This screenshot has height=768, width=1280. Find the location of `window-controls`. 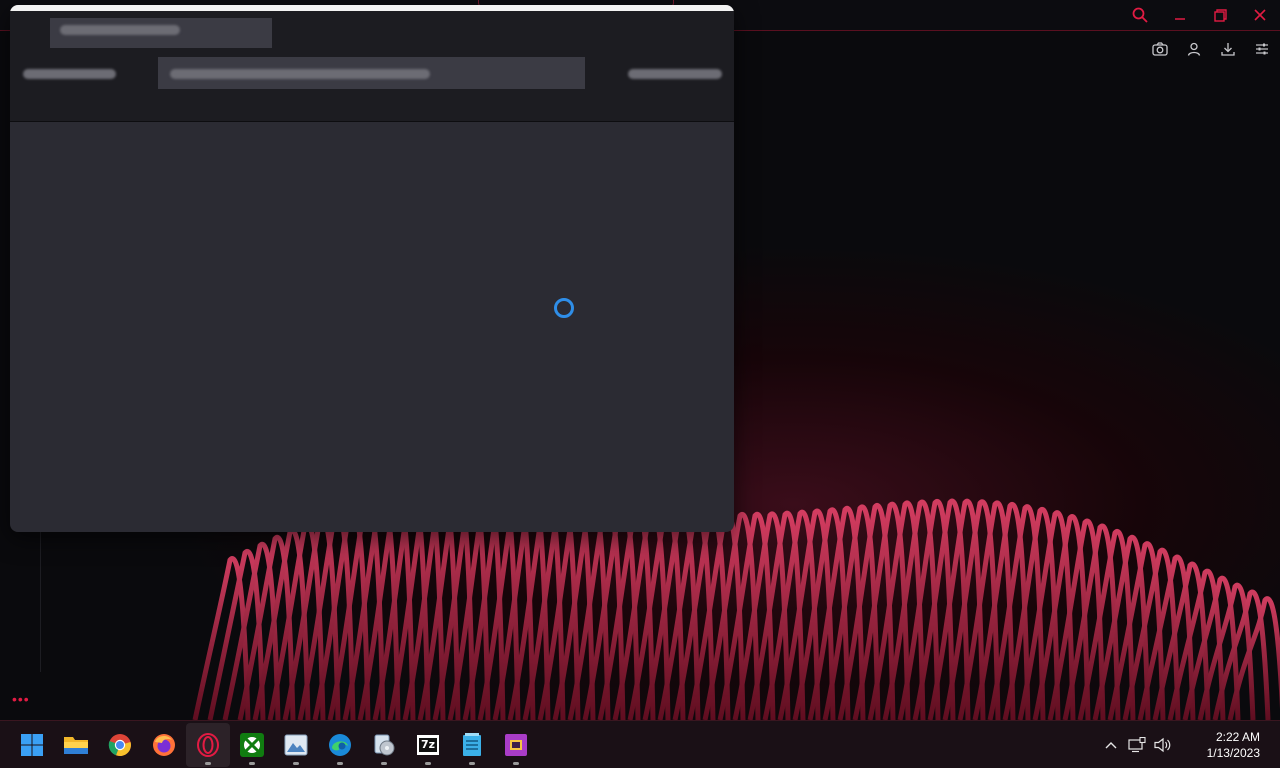

window-controls is located at coordinates (1200, 15).